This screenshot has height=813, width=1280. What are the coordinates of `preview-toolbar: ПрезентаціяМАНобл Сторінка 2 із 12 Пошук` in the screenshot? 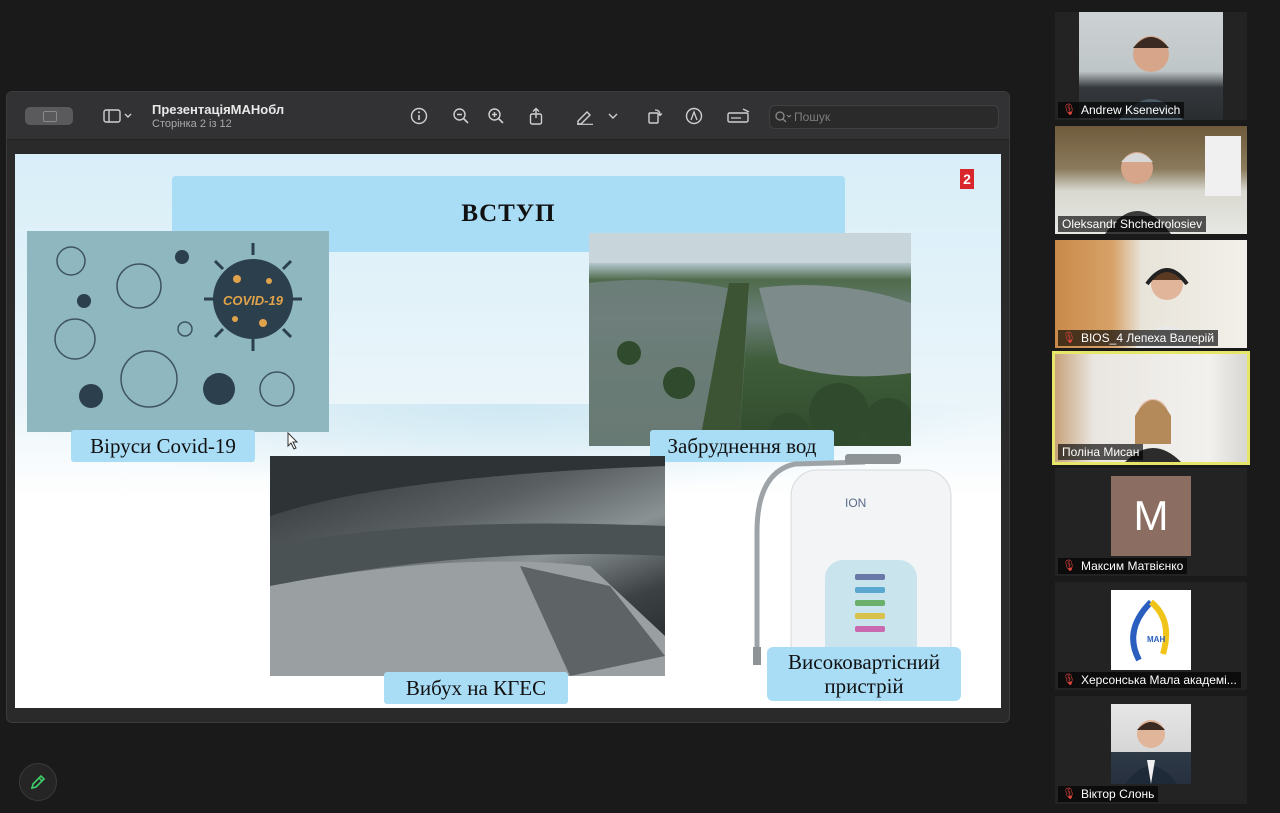 It's located at (508, 116).